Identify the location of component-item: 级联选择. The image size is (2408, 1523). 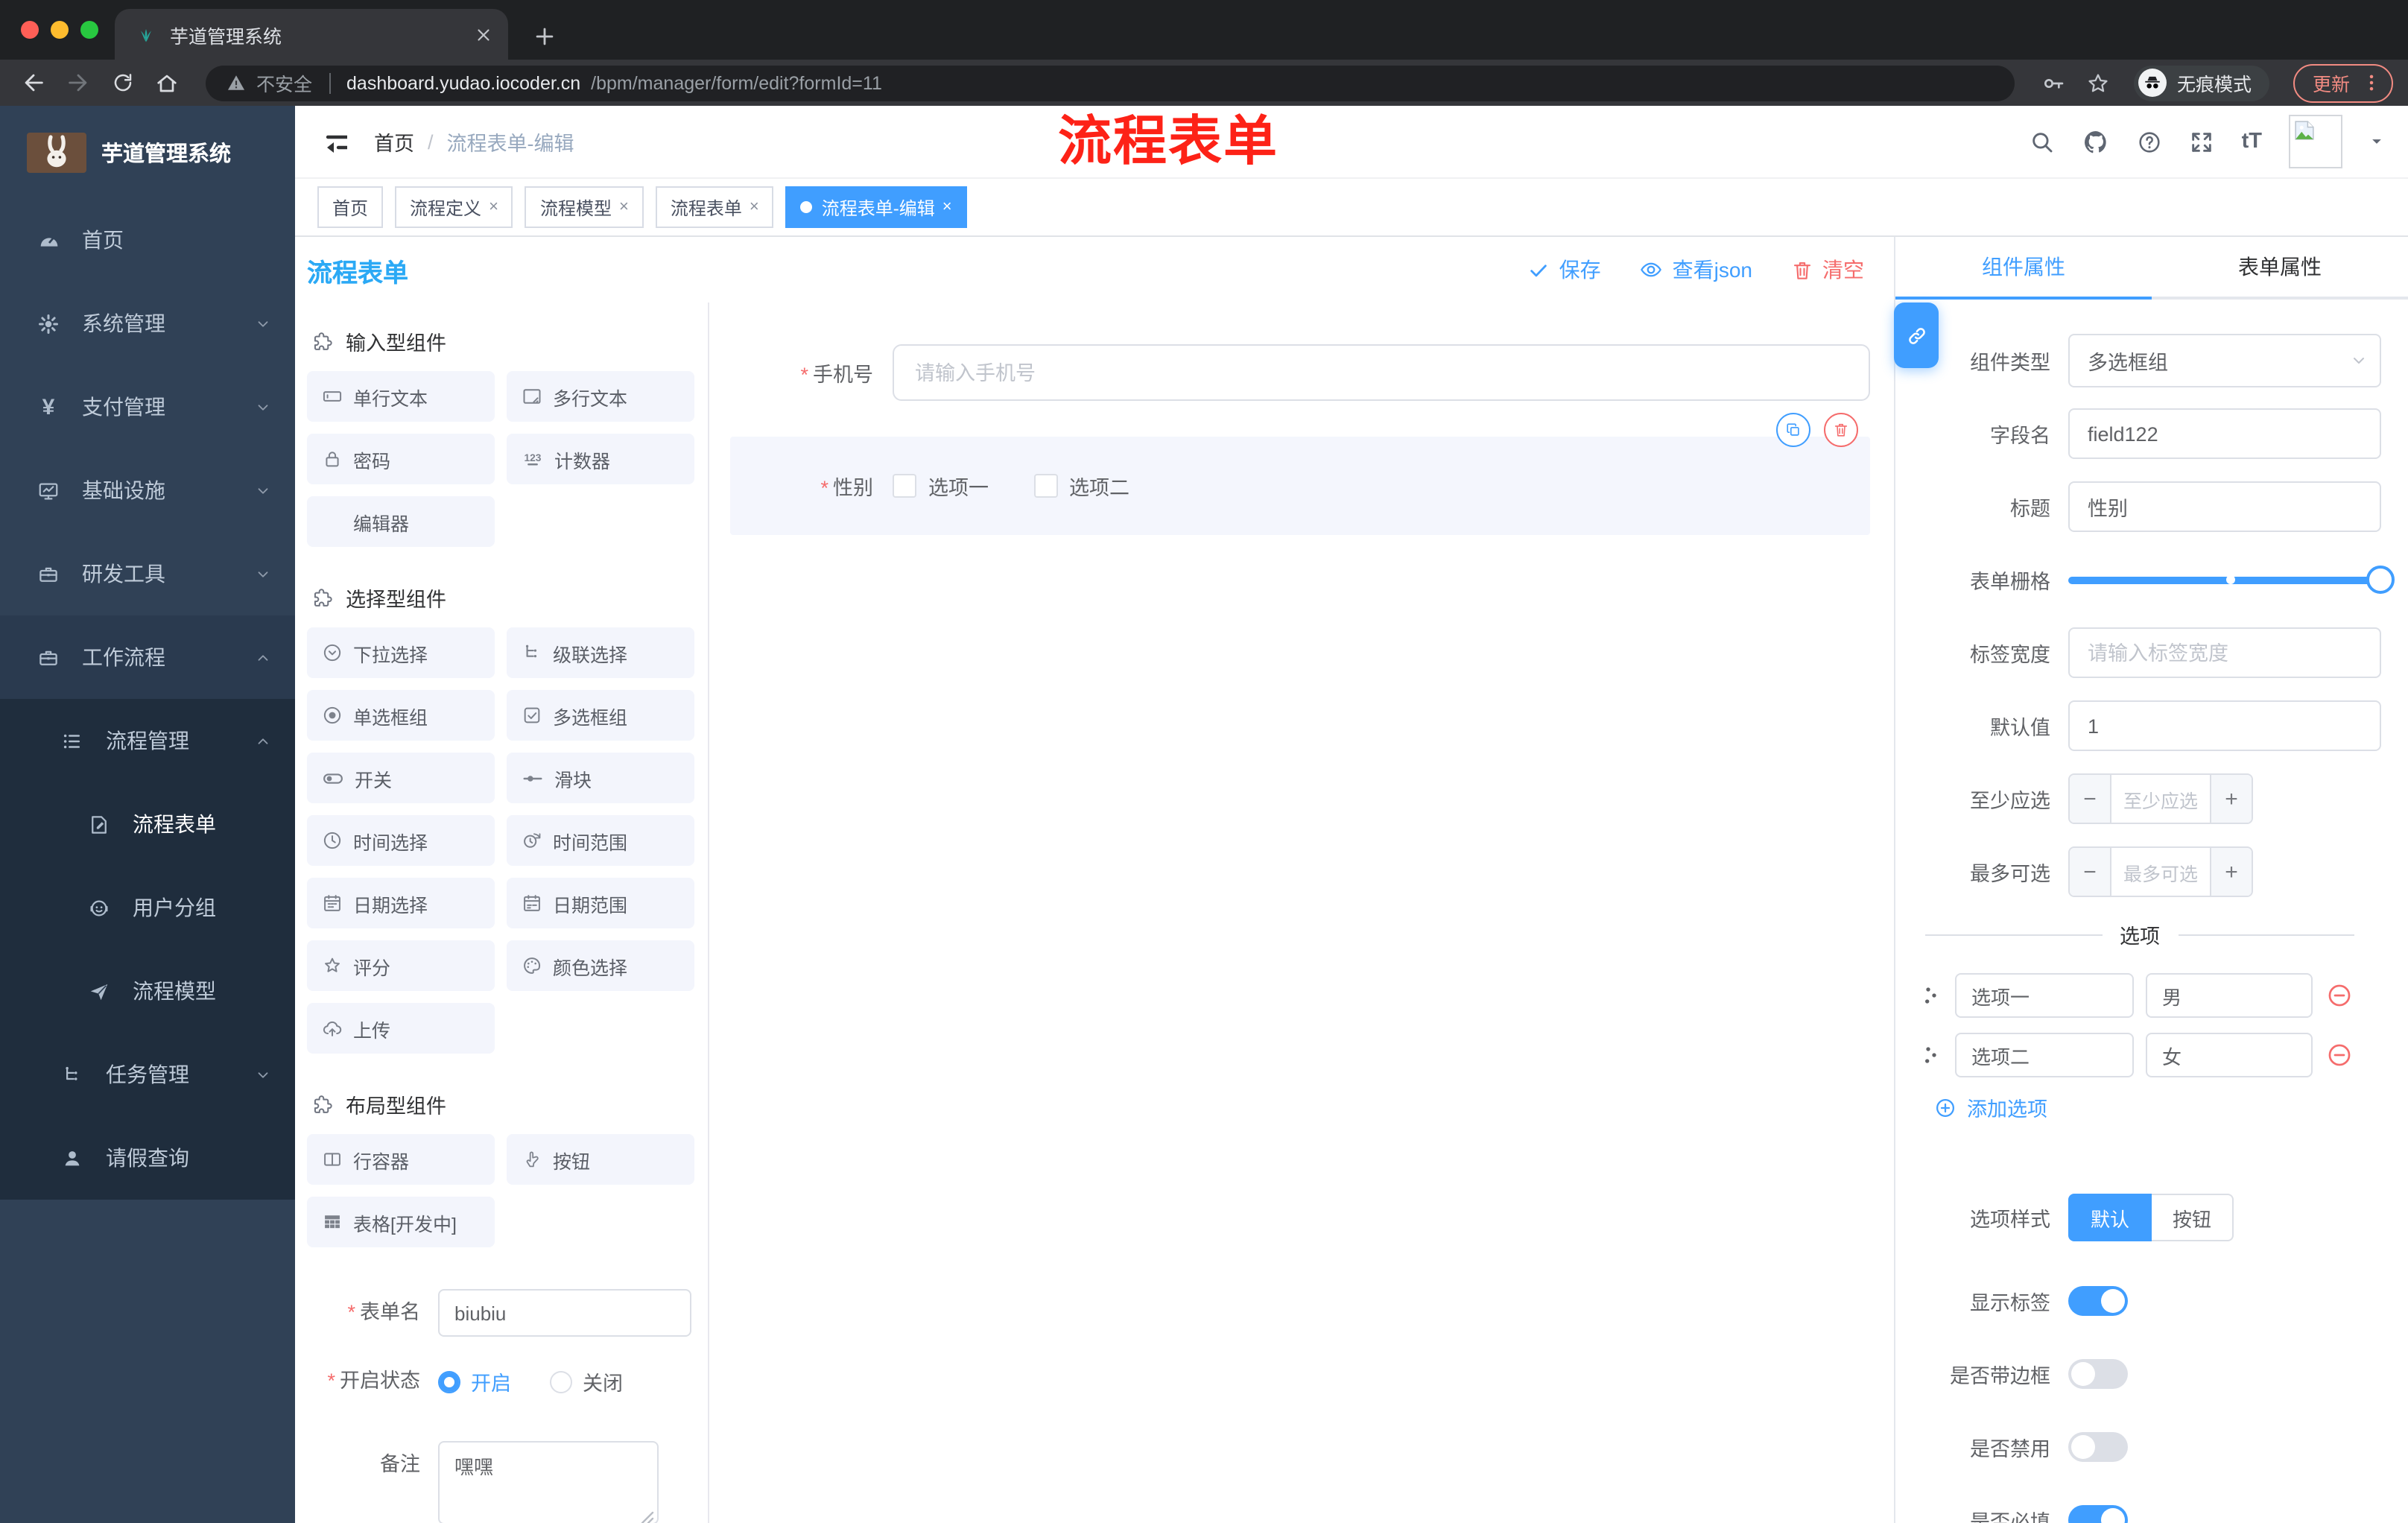
(600, 653).